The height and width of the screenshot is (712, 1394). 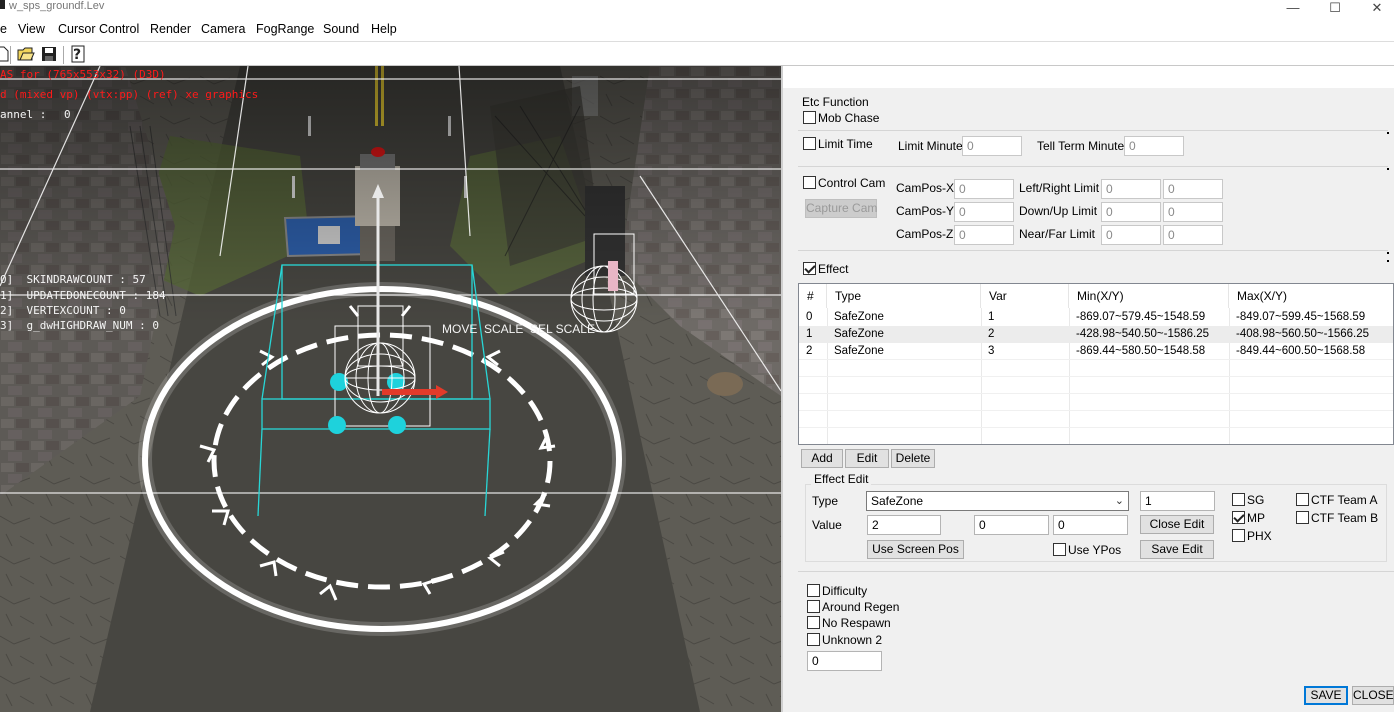 I want to click on down-up-limit-label: Down/Up Limit, so click(x=1058, y=211).